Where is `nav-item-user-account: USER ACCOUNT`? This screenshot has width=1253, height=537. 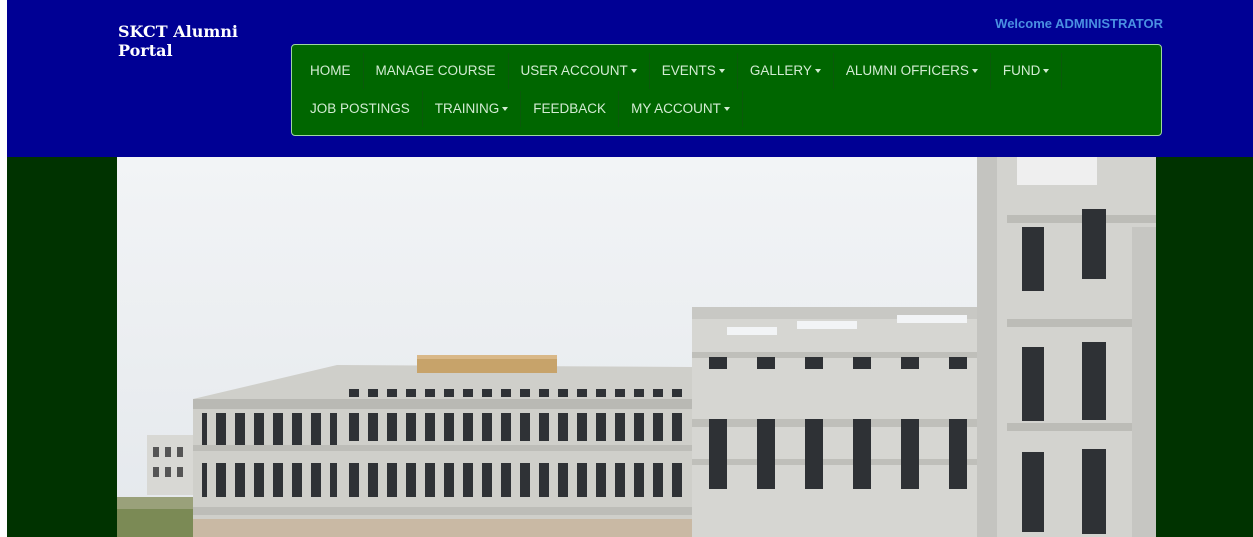 nav-item-user-account: USER ACCOUNT is located at coordinates (579, 71).